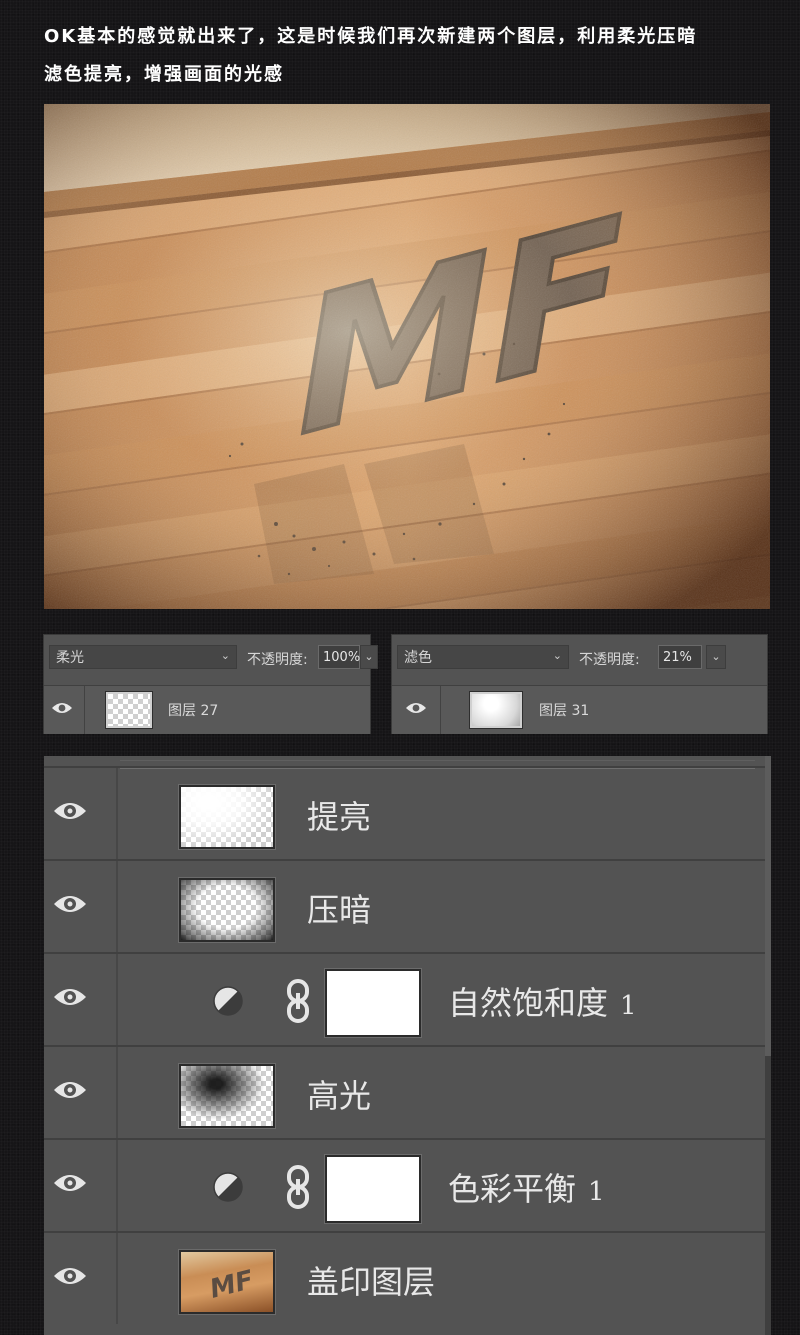 The height and width of the screenshot is (1335, 800). I want to click on blend-mode-value: 柔光, so click(70, 658).